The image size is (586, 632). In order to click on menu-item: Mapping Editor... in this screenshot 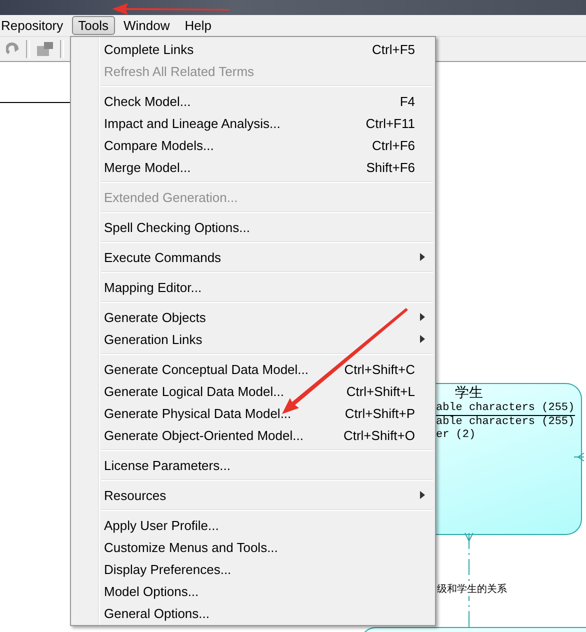, I will do `click(253, 287)`.